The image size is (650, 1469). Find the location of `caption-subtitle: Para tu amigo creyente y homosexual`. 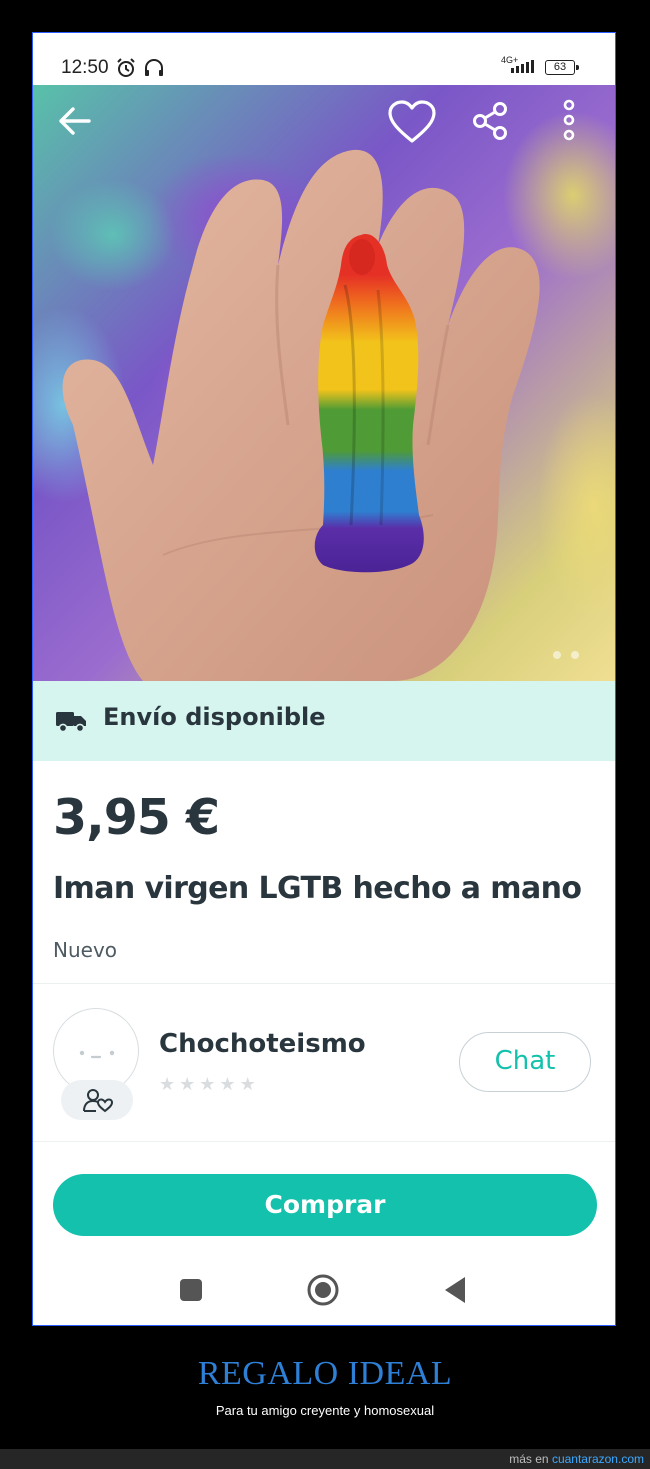

caption-subtitle: Para tu amigo creyente y homosexual is located at coordinates (325, 1410).